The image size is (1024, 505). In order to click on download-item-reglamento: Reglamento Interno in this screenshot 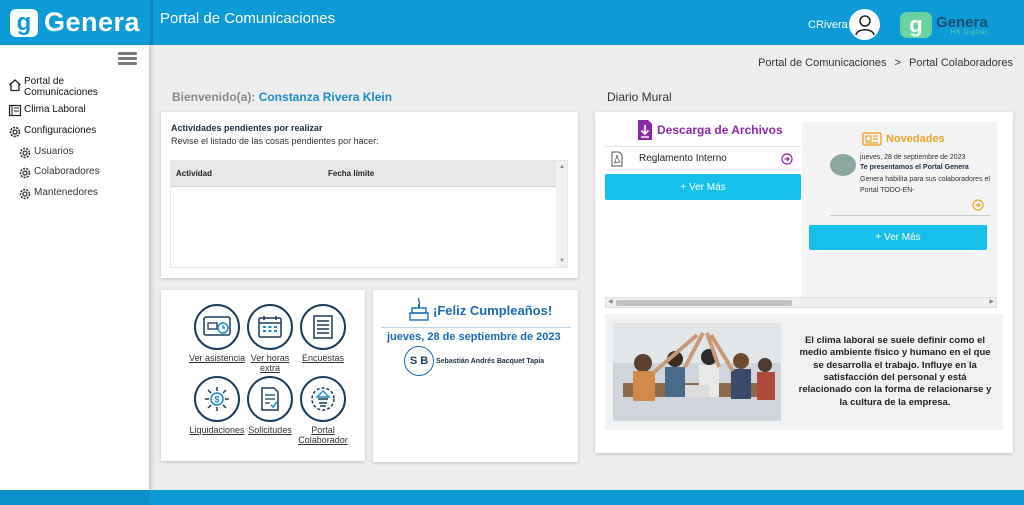, I will do `click(703, 158)`.